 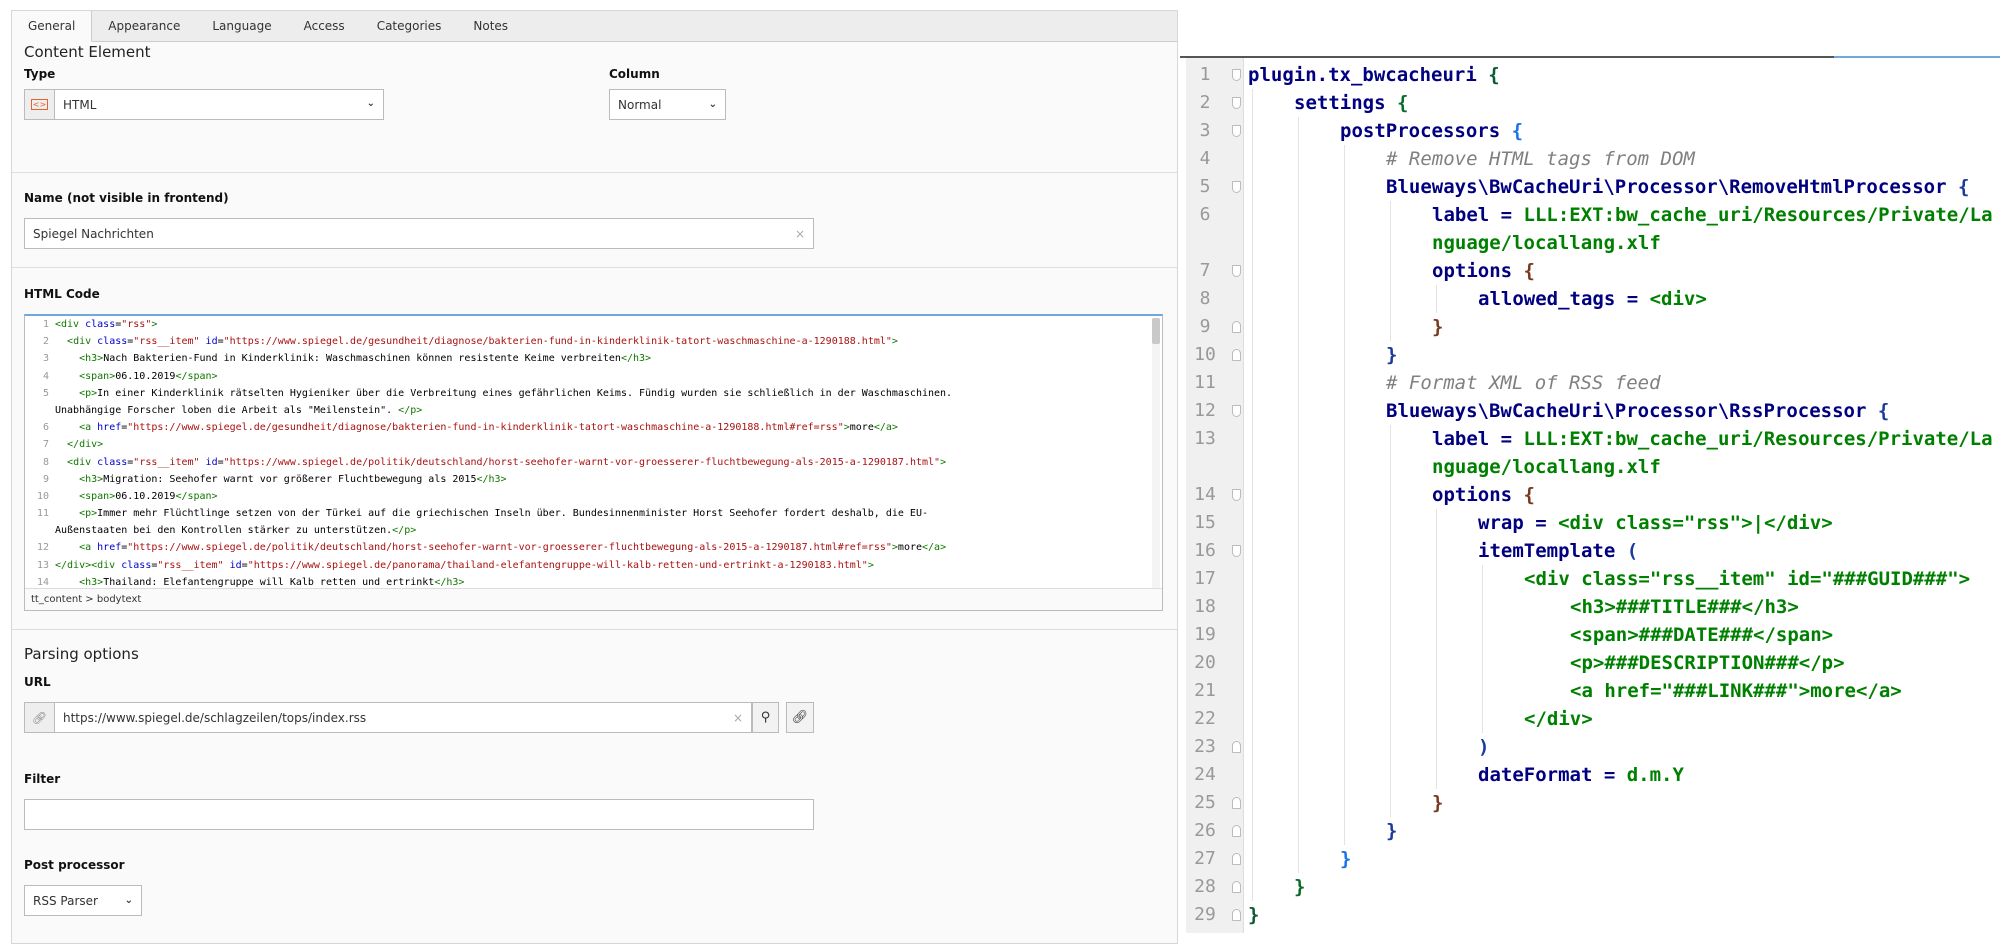 I want to click on code-token: <div, so click(x=70, y=324).